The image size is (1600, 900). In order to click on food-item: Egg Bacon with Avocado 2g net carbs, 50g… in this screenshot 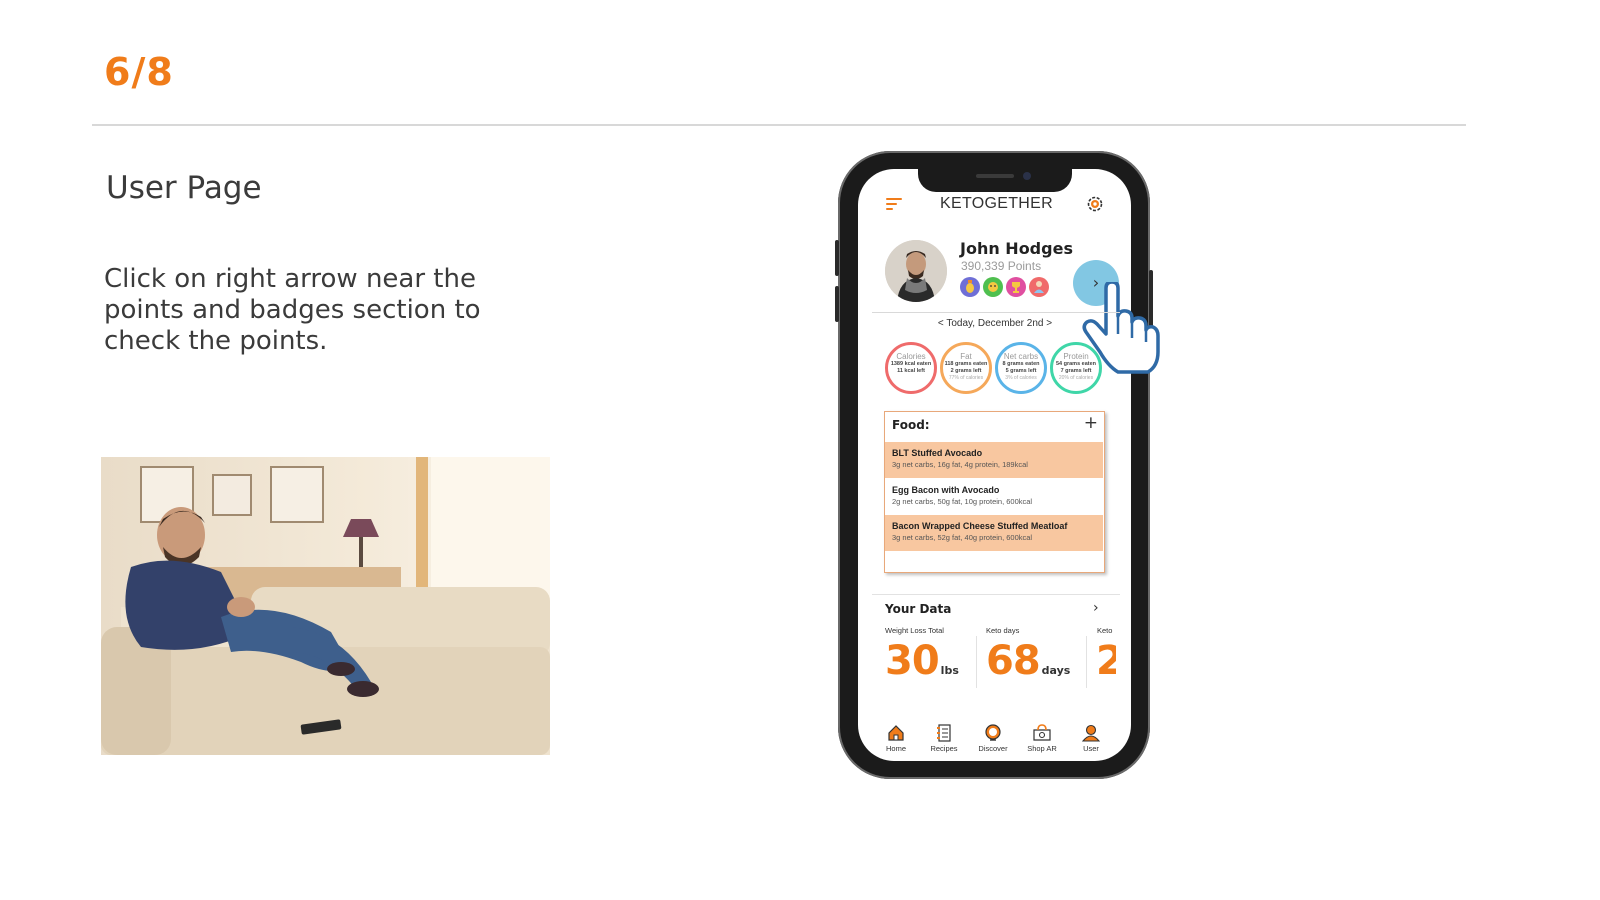, I will do `click(994, 497)`.